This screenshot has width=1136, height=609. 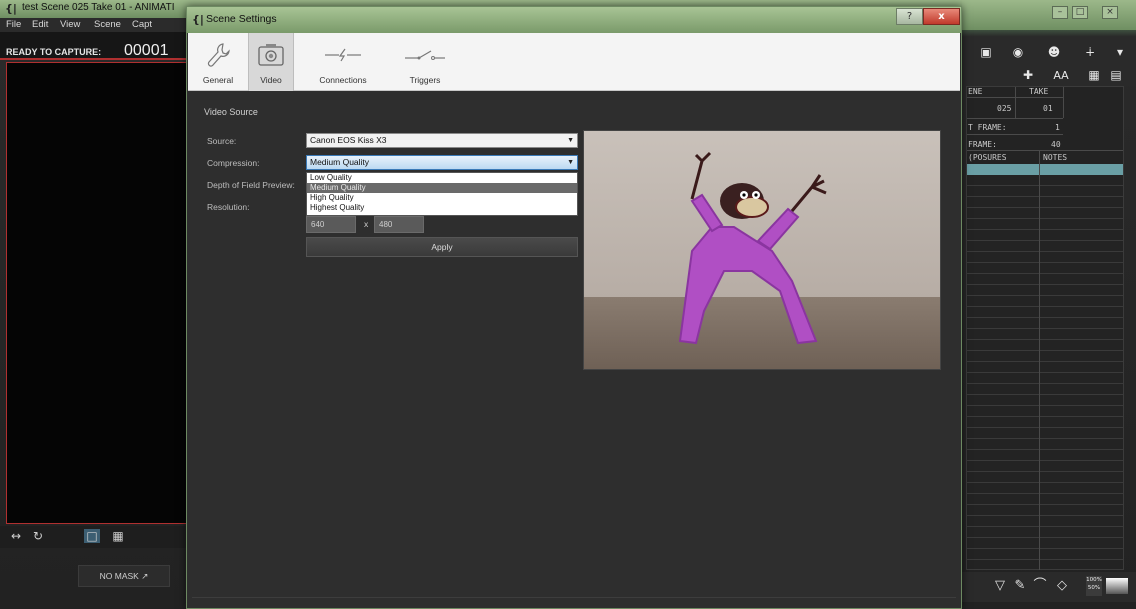 What do you see at coordinates (574, 20) in the screenshot?
I see `dialog-titlebar: {| Scene Settings ? x` at bounding box center [574, 20].